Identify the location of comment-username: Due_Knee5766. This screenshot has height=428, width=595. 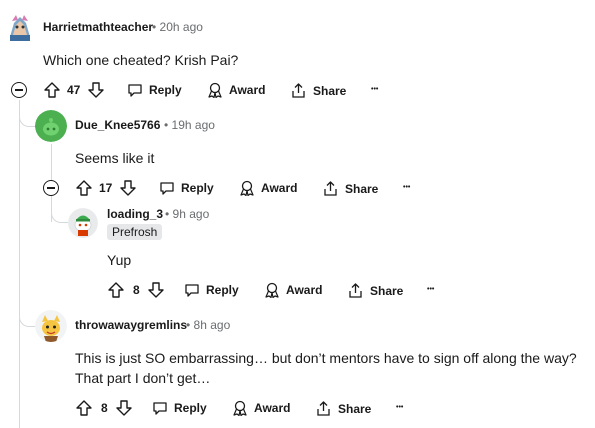
(117, 125).